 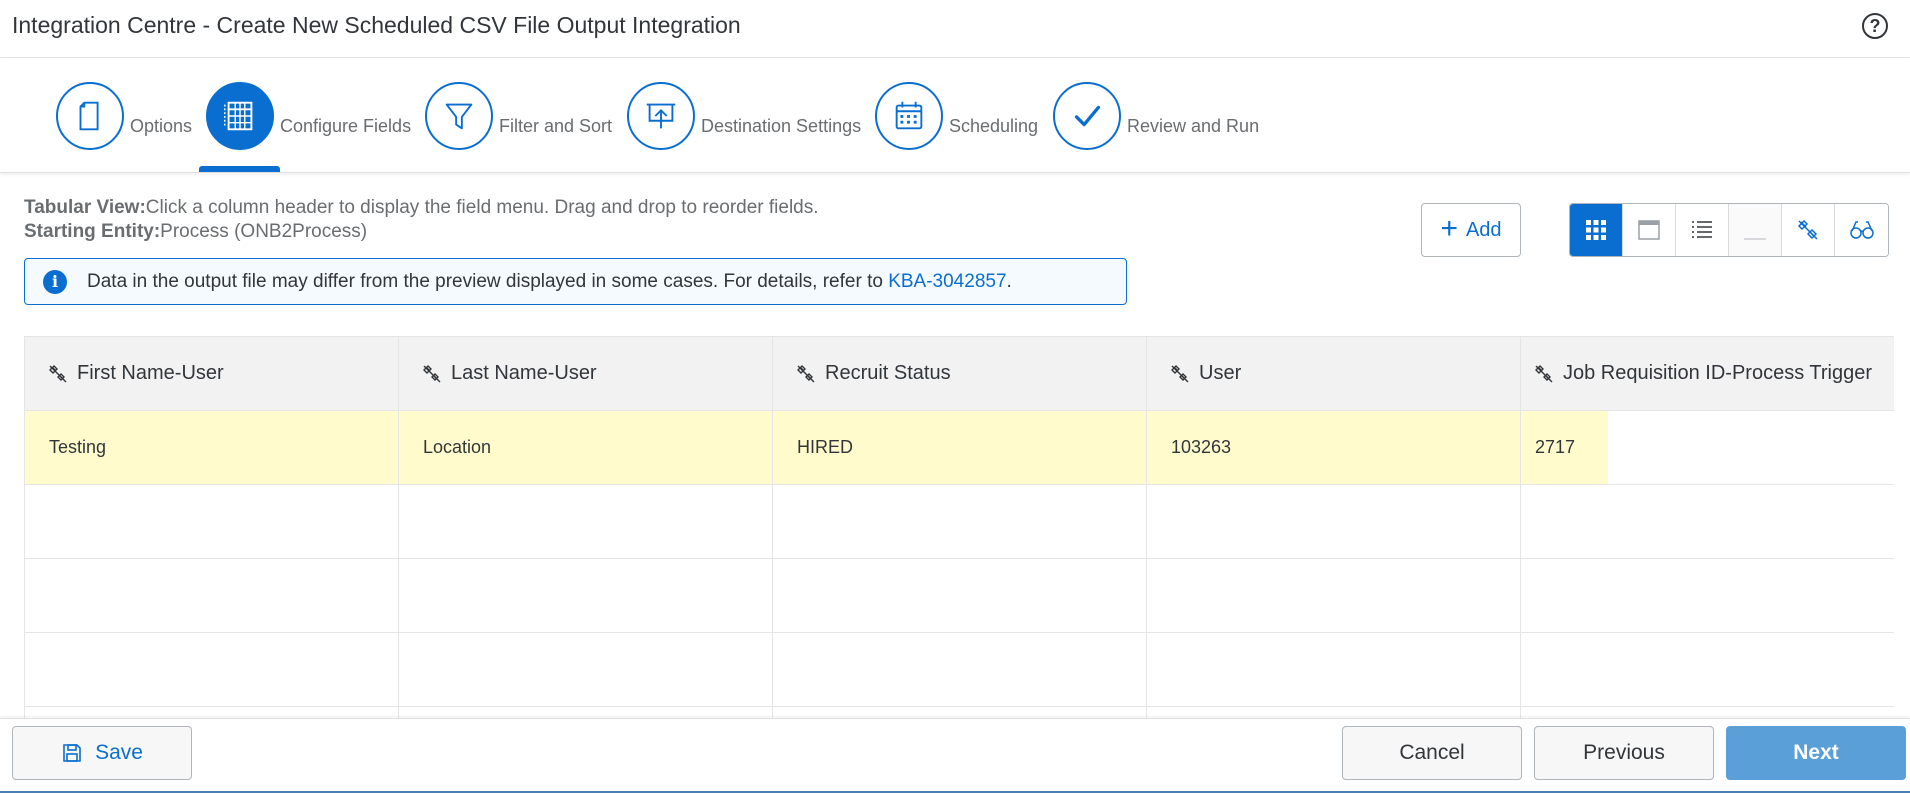 I want to click on add-label: Add, so click(x=1483, y=229).